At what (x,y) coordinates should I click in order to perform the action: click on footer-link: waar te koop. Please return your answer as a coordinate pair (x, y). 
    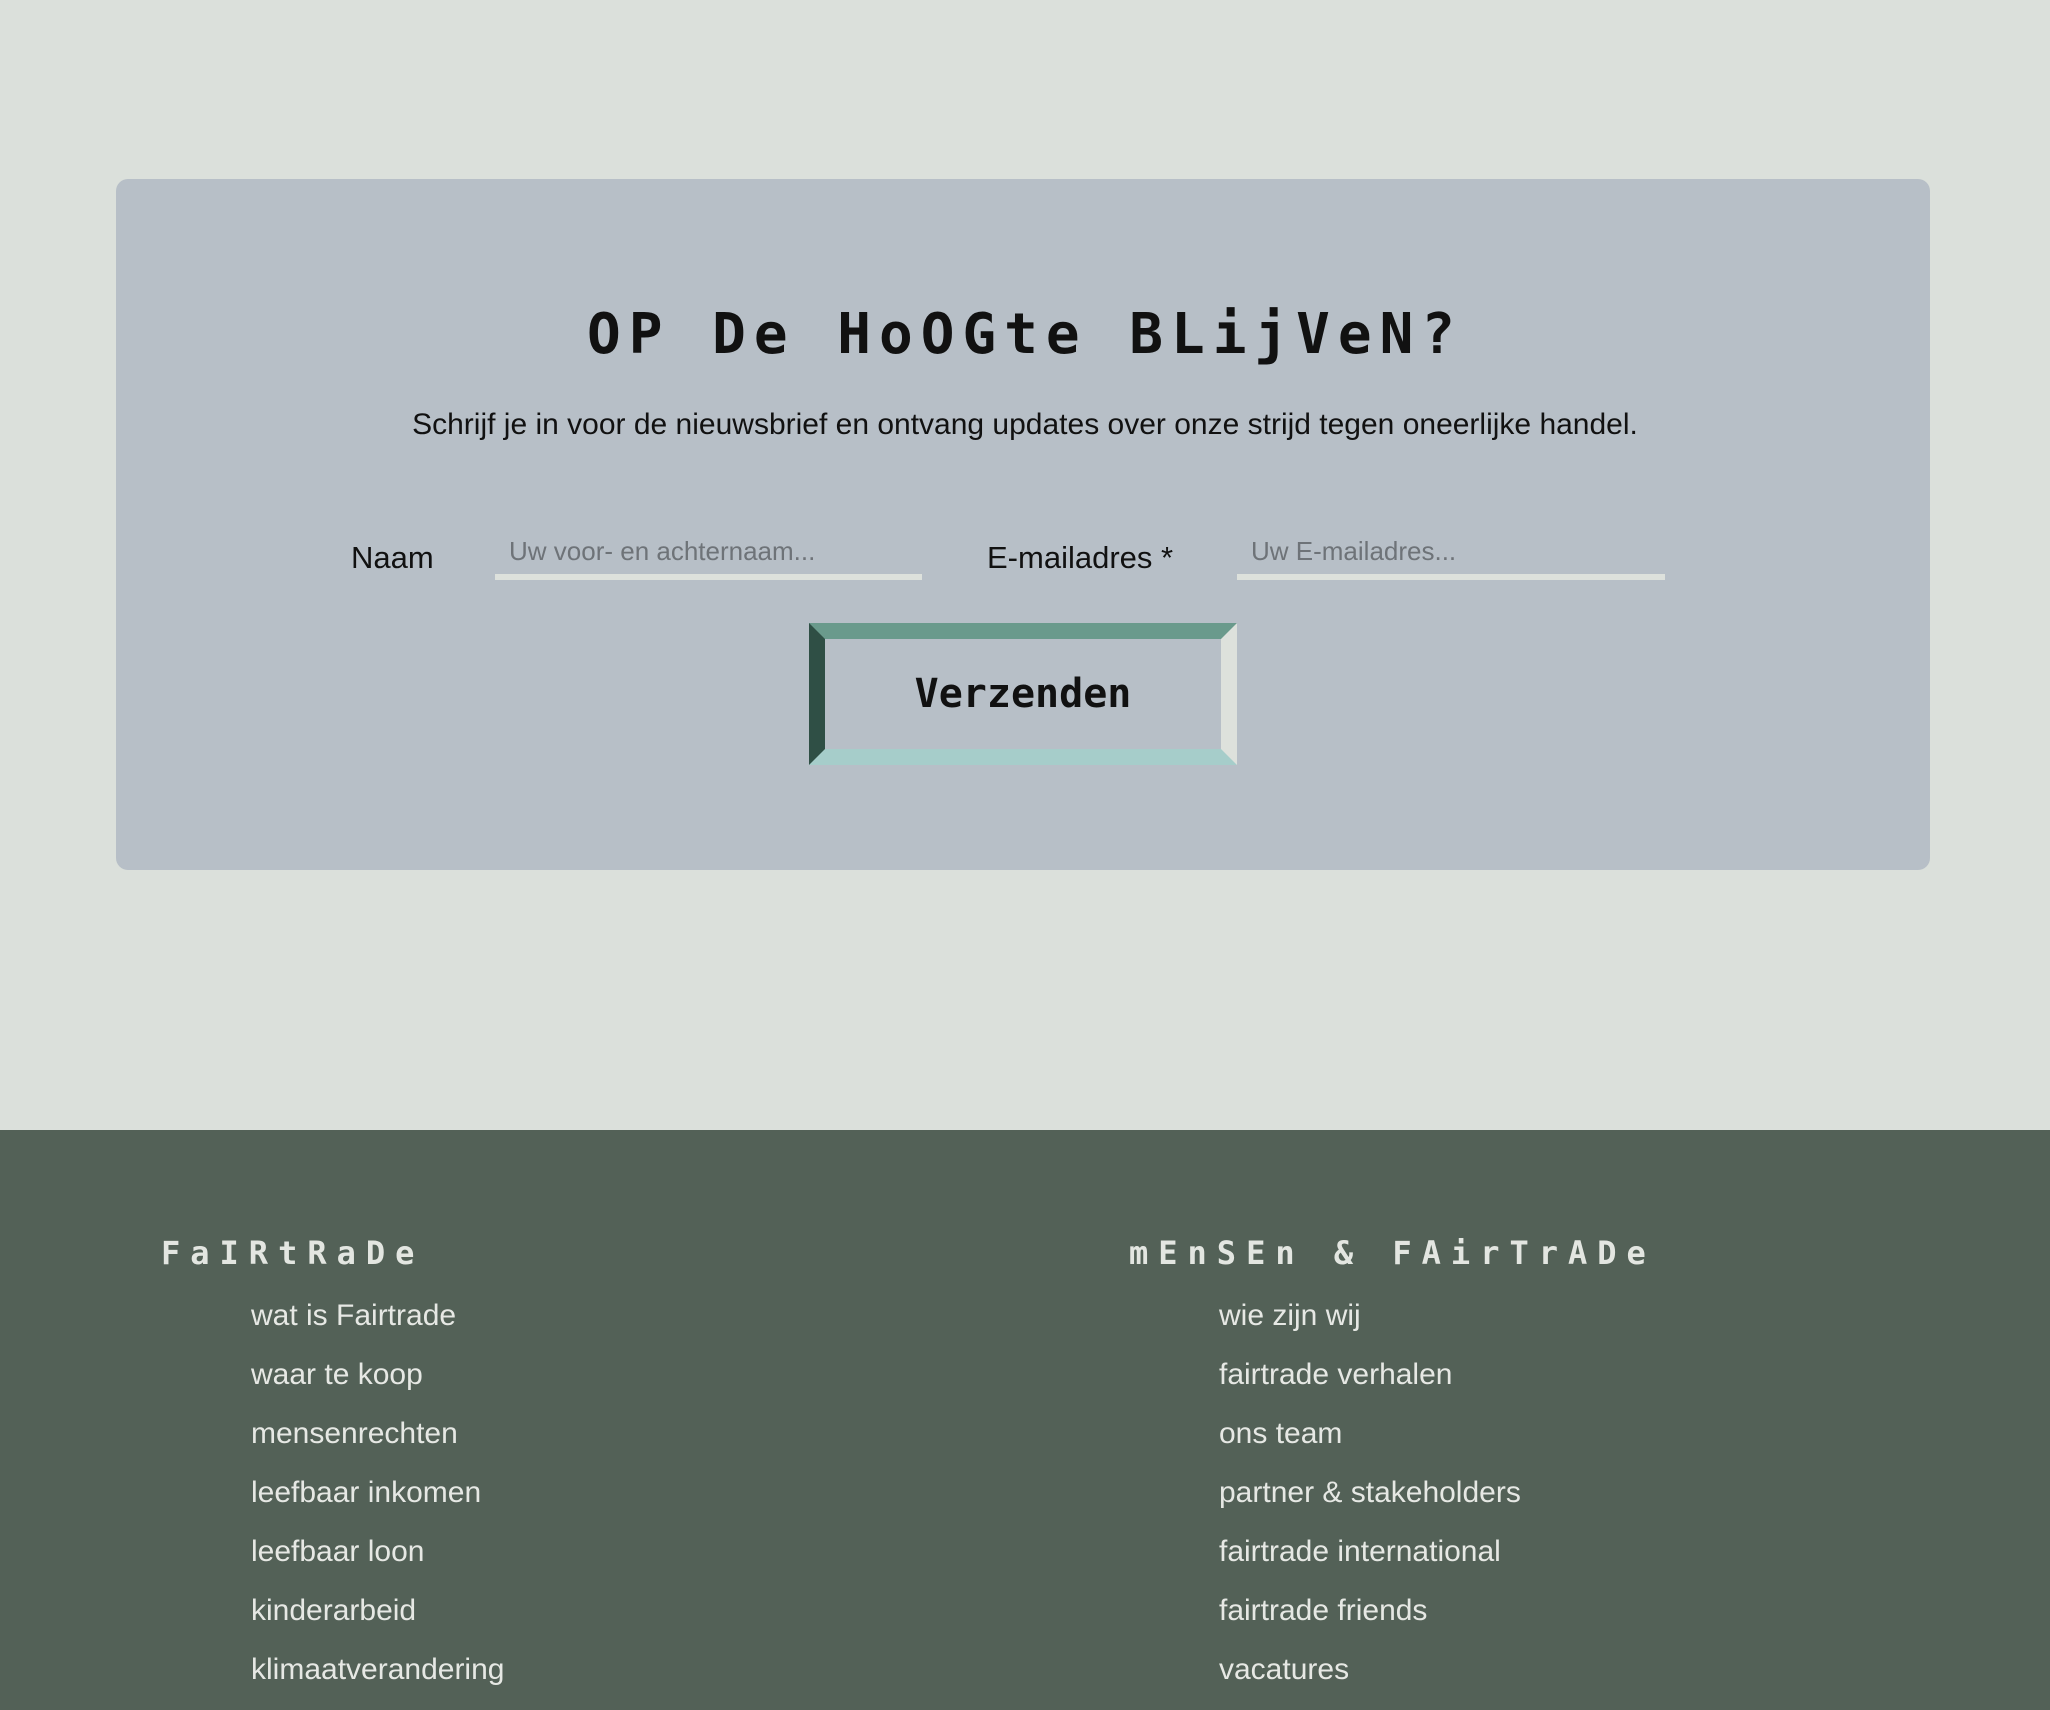
    Looking at the image, I should click on (377, 1374).